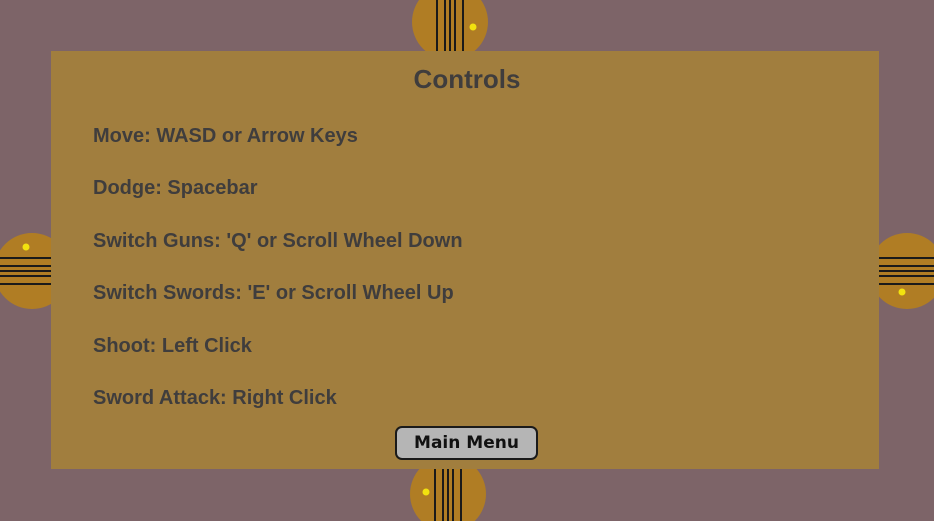 The width and height of the screenshot is (934, 521). Describe the element at coordinates (175, 188) in the screenshot. I see `control-dodge: Dodge: Spacebar` at that location.